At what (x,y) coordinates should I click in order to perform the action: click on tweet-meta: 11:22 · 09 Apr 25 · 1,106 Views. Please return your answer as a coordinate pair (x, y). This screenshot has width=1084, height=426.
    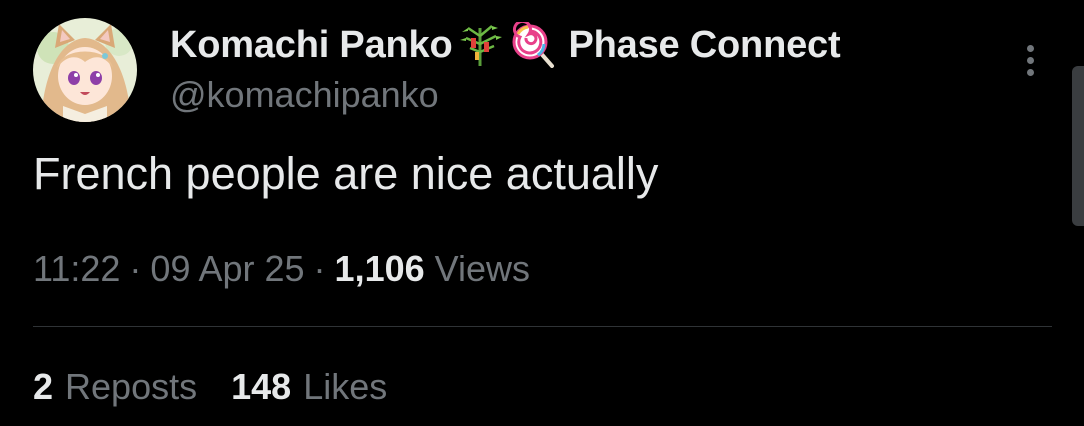
    Looking at the image, I should click on (281, 269).